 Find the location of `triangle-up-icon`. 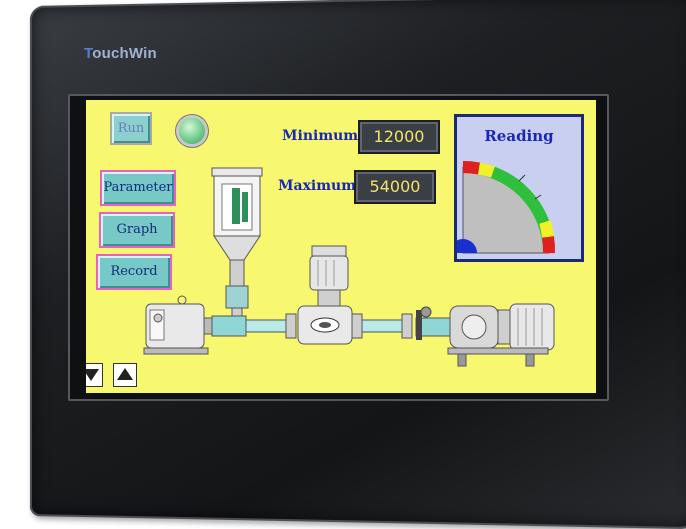

triangle-up-icon is located at coordinates (125, 374).